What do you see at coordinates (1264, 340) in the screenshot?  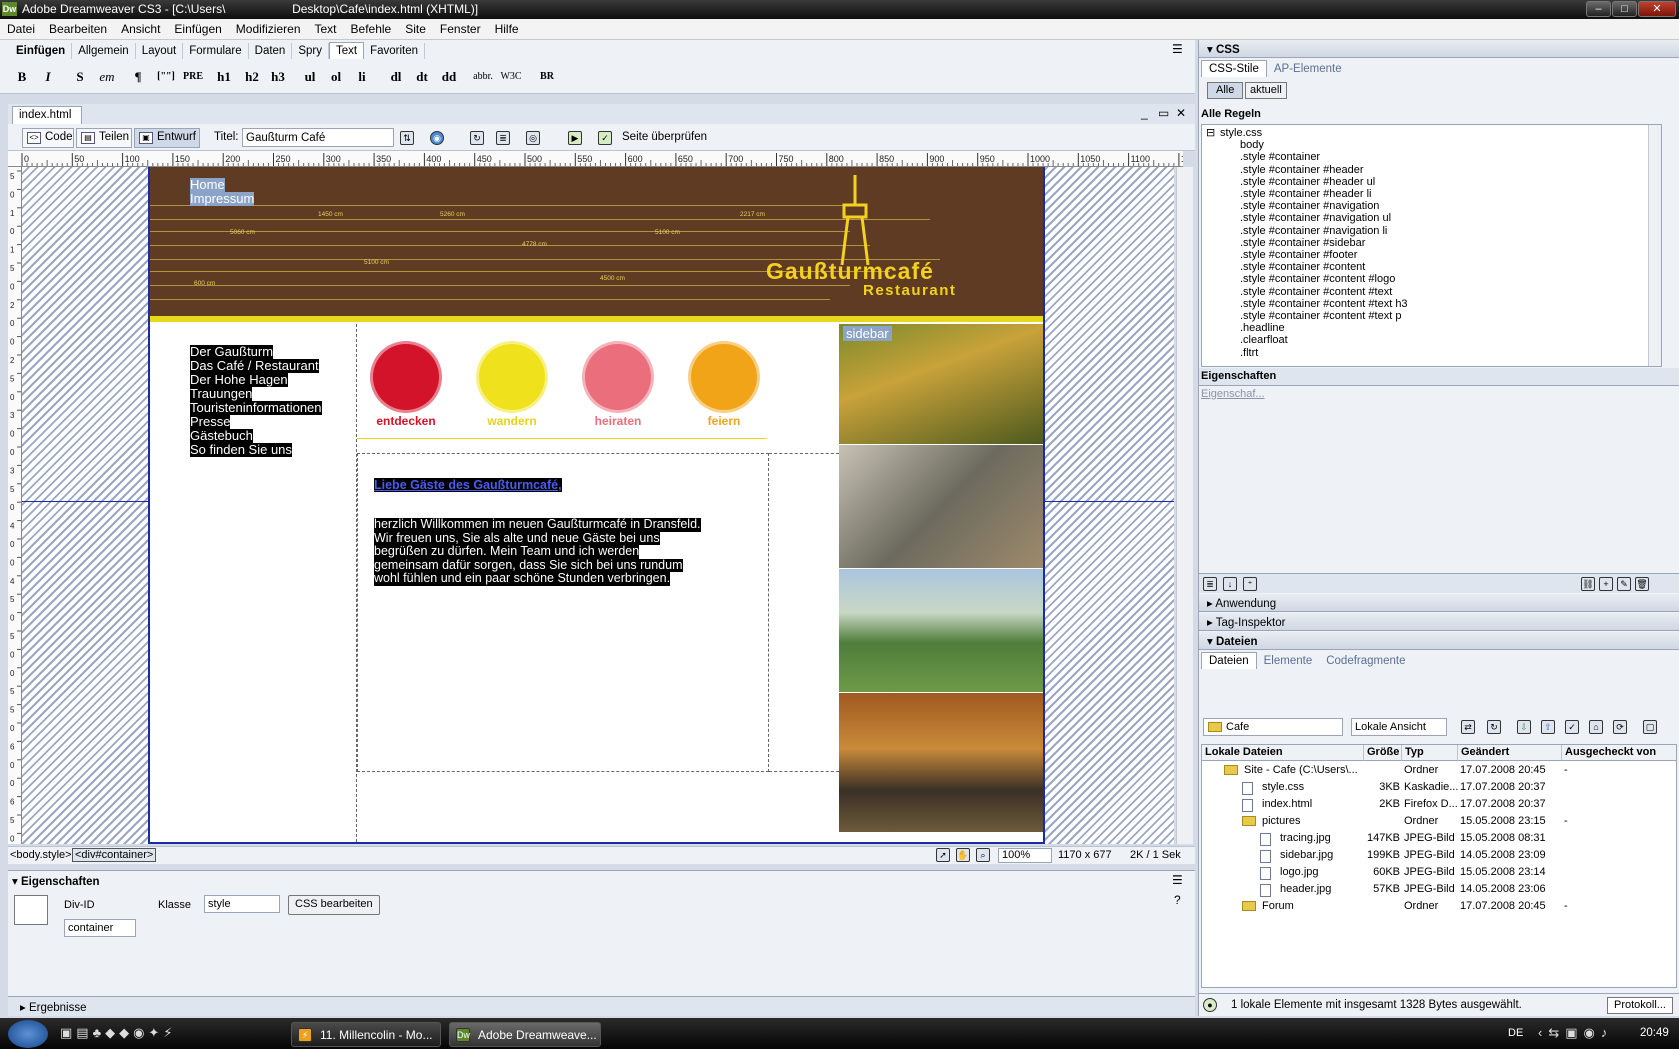 I see `css-rule: .clearfloat` at bounding box center [1264, 340].